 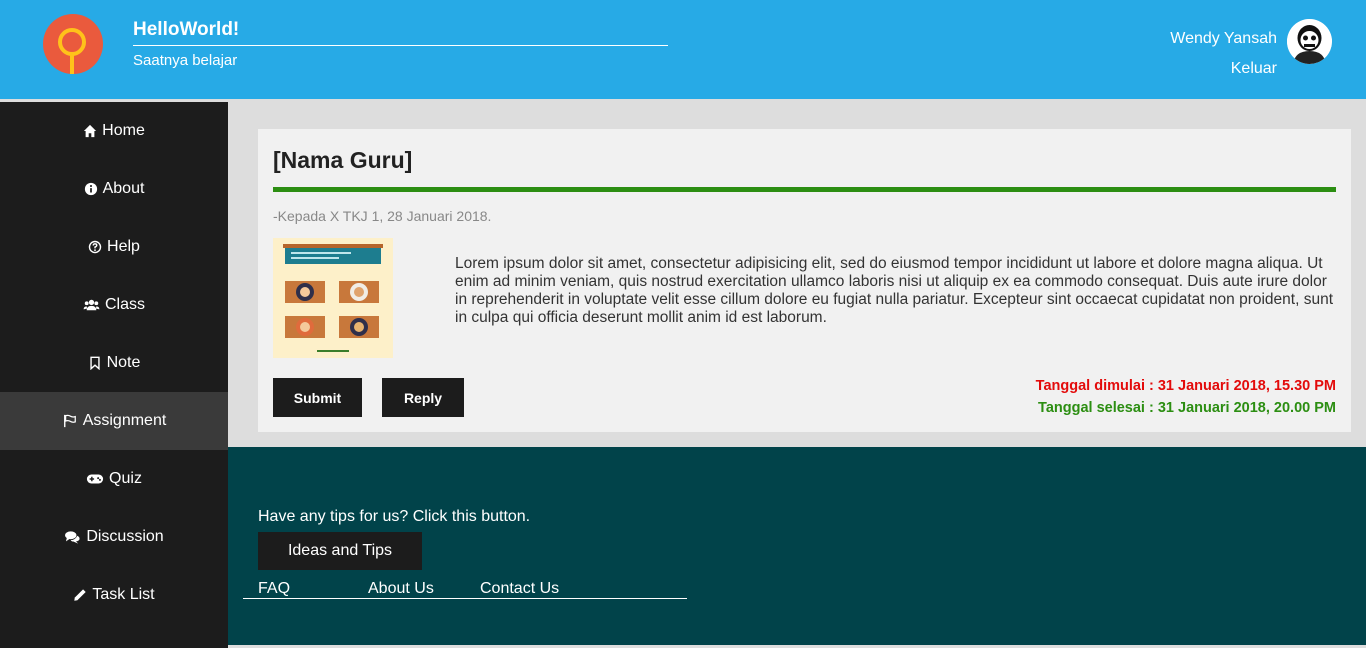 What do you see at coordinates (343, 160) in the screenshot?
I see `teacher-name: [Nama Guru]` at bounding box center [343, 160].